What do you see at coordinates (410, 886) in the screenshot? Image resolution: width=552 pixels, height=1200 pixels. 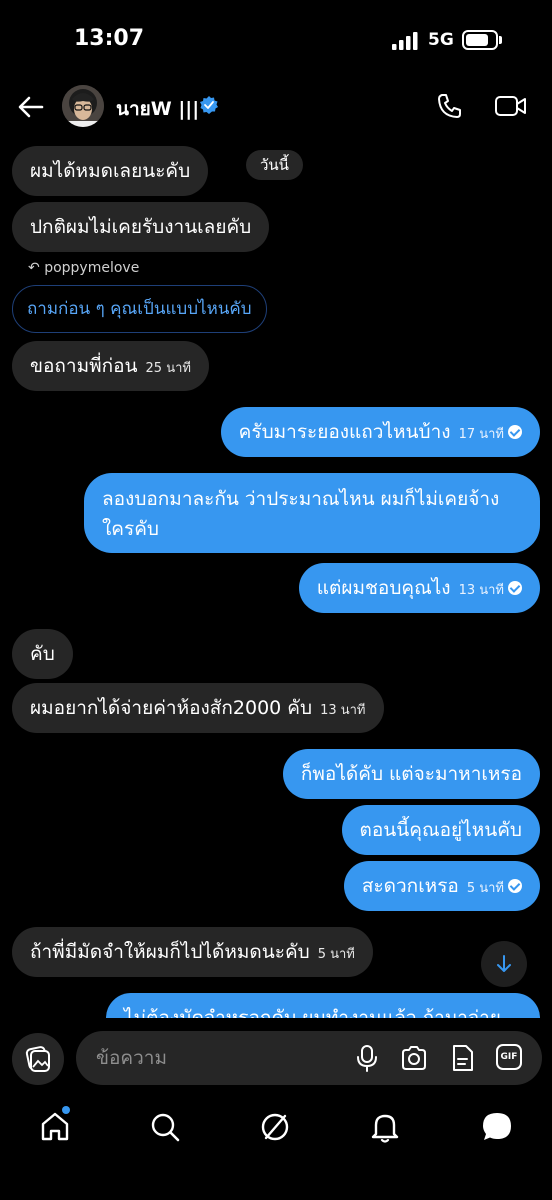 I see `message-text: สะดวกเหรอ` at bounding box center [410, 886].